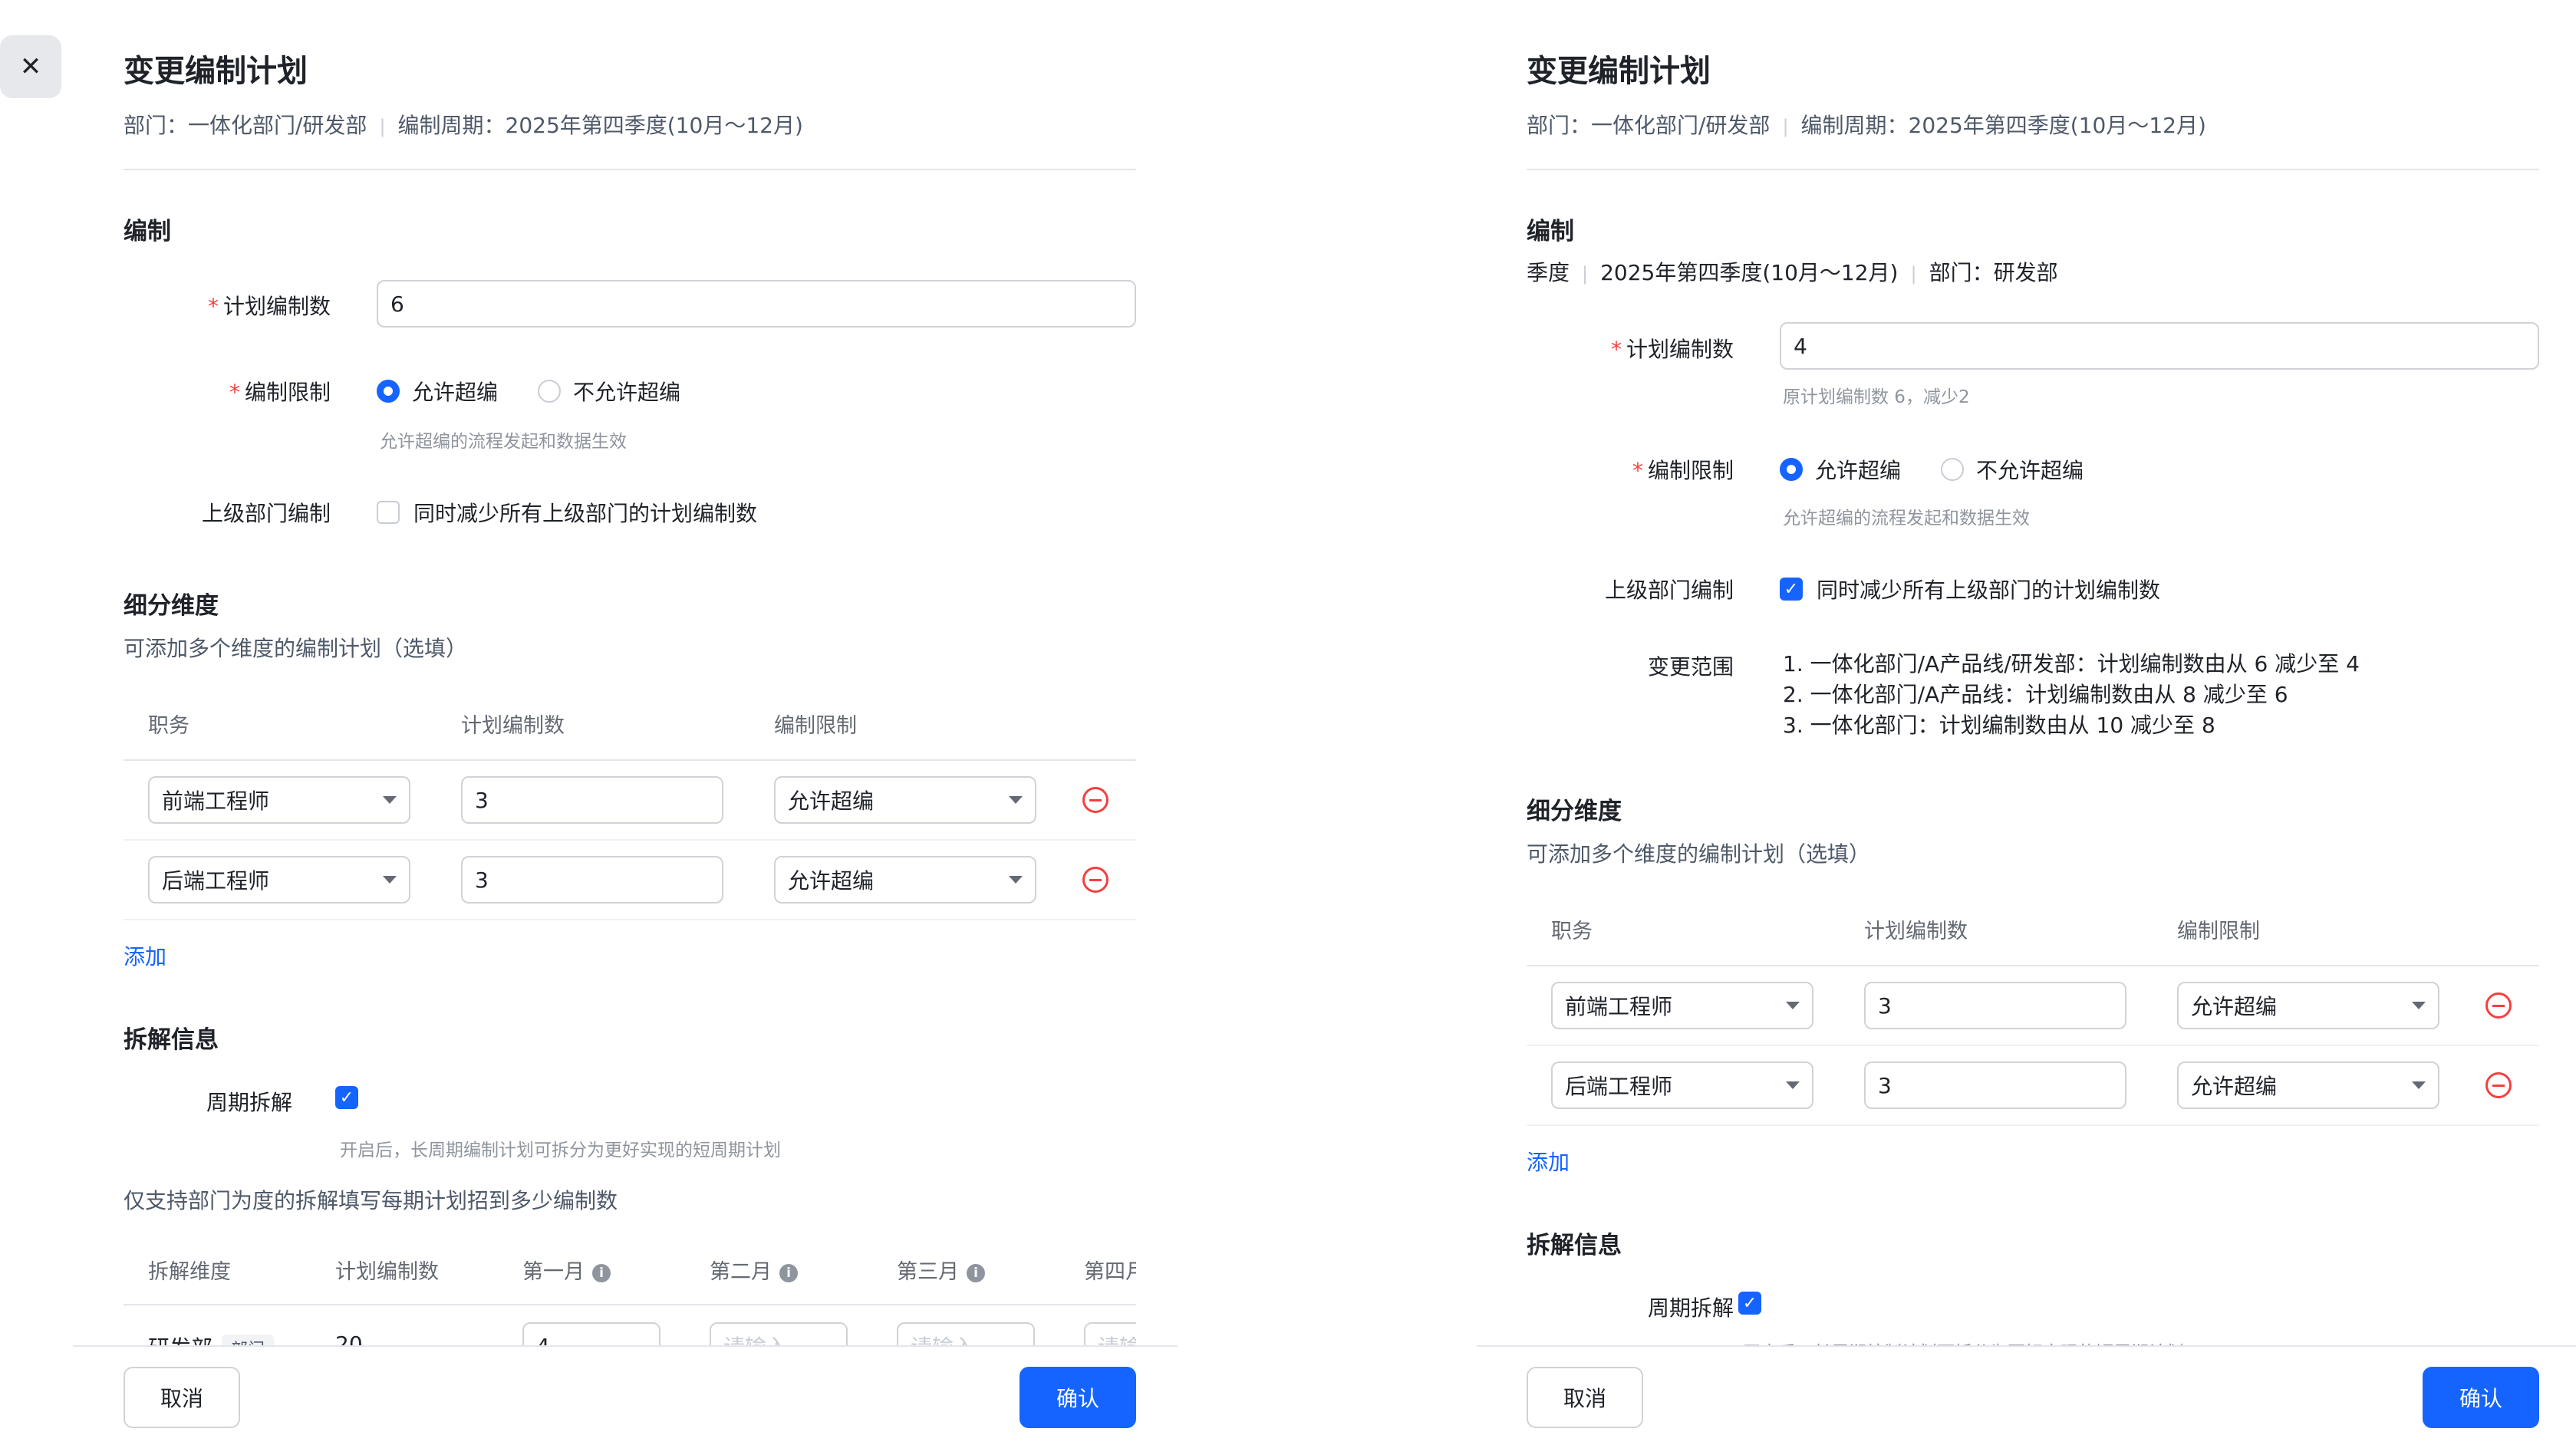 The height and width of the screenshot is (1445, 2576). What do you see at coordinates (566, 1270) in the screenshot?
I see `split-header-month-1: 第一月 i` at bounding box center [566, 1270].